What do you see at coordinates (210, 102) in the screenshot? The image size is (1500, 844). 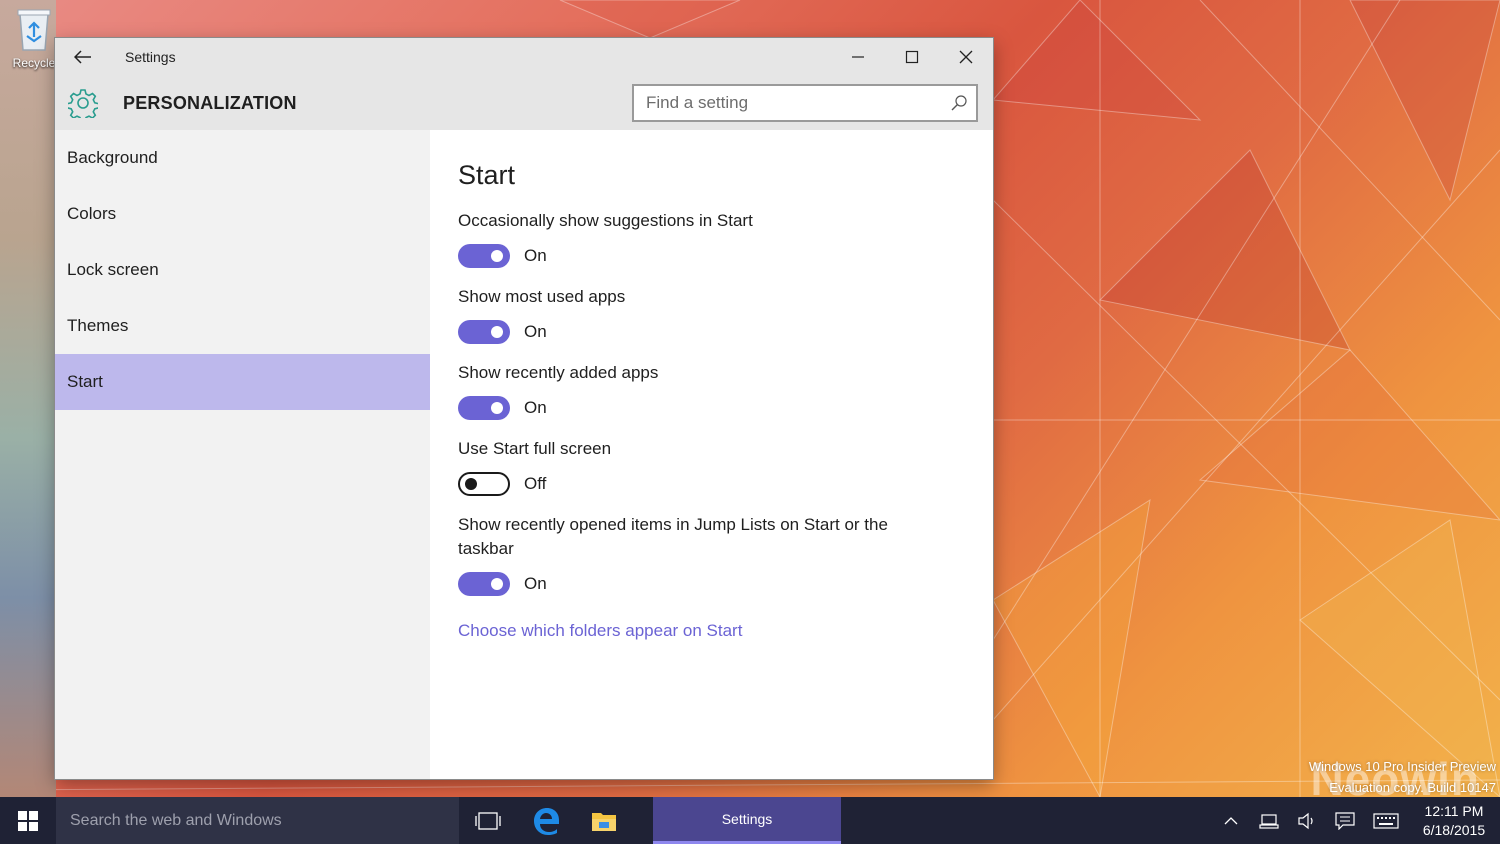 I see `section-title: PERSONALIZATION` at bounding box center [210, 102].